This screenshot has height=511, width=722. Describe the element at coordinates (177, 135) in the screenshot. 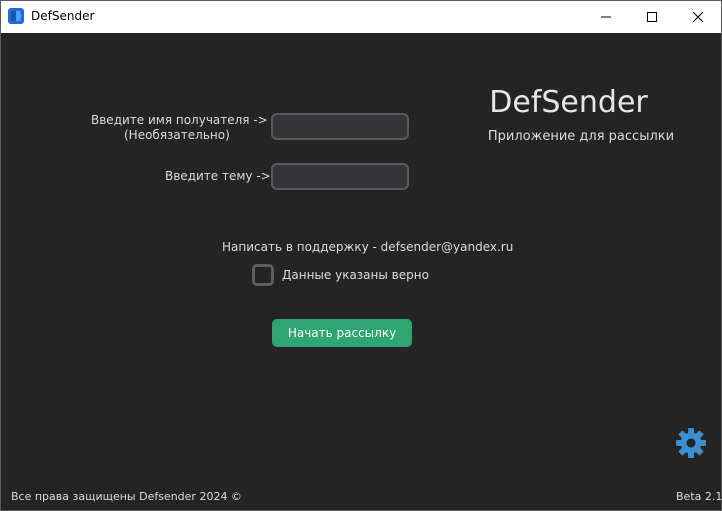

I see `recipient-optional-label: (Необязательно)` at that location.